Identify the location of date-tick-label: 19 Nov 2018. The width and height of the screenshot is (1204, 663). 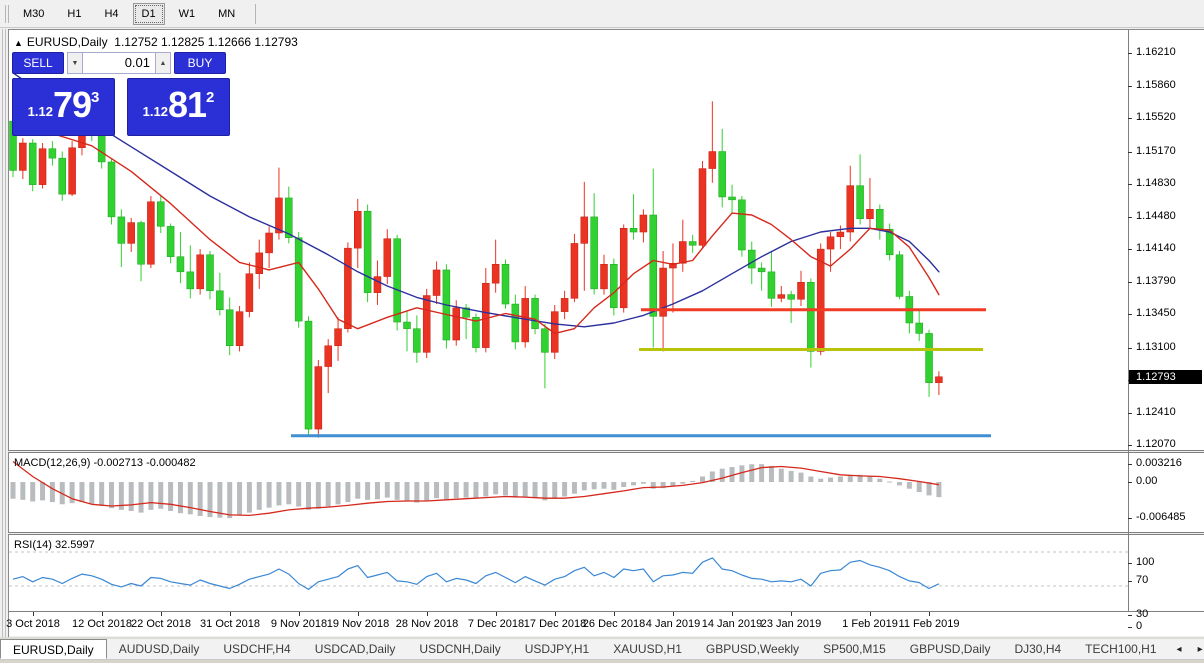
(358, 624).